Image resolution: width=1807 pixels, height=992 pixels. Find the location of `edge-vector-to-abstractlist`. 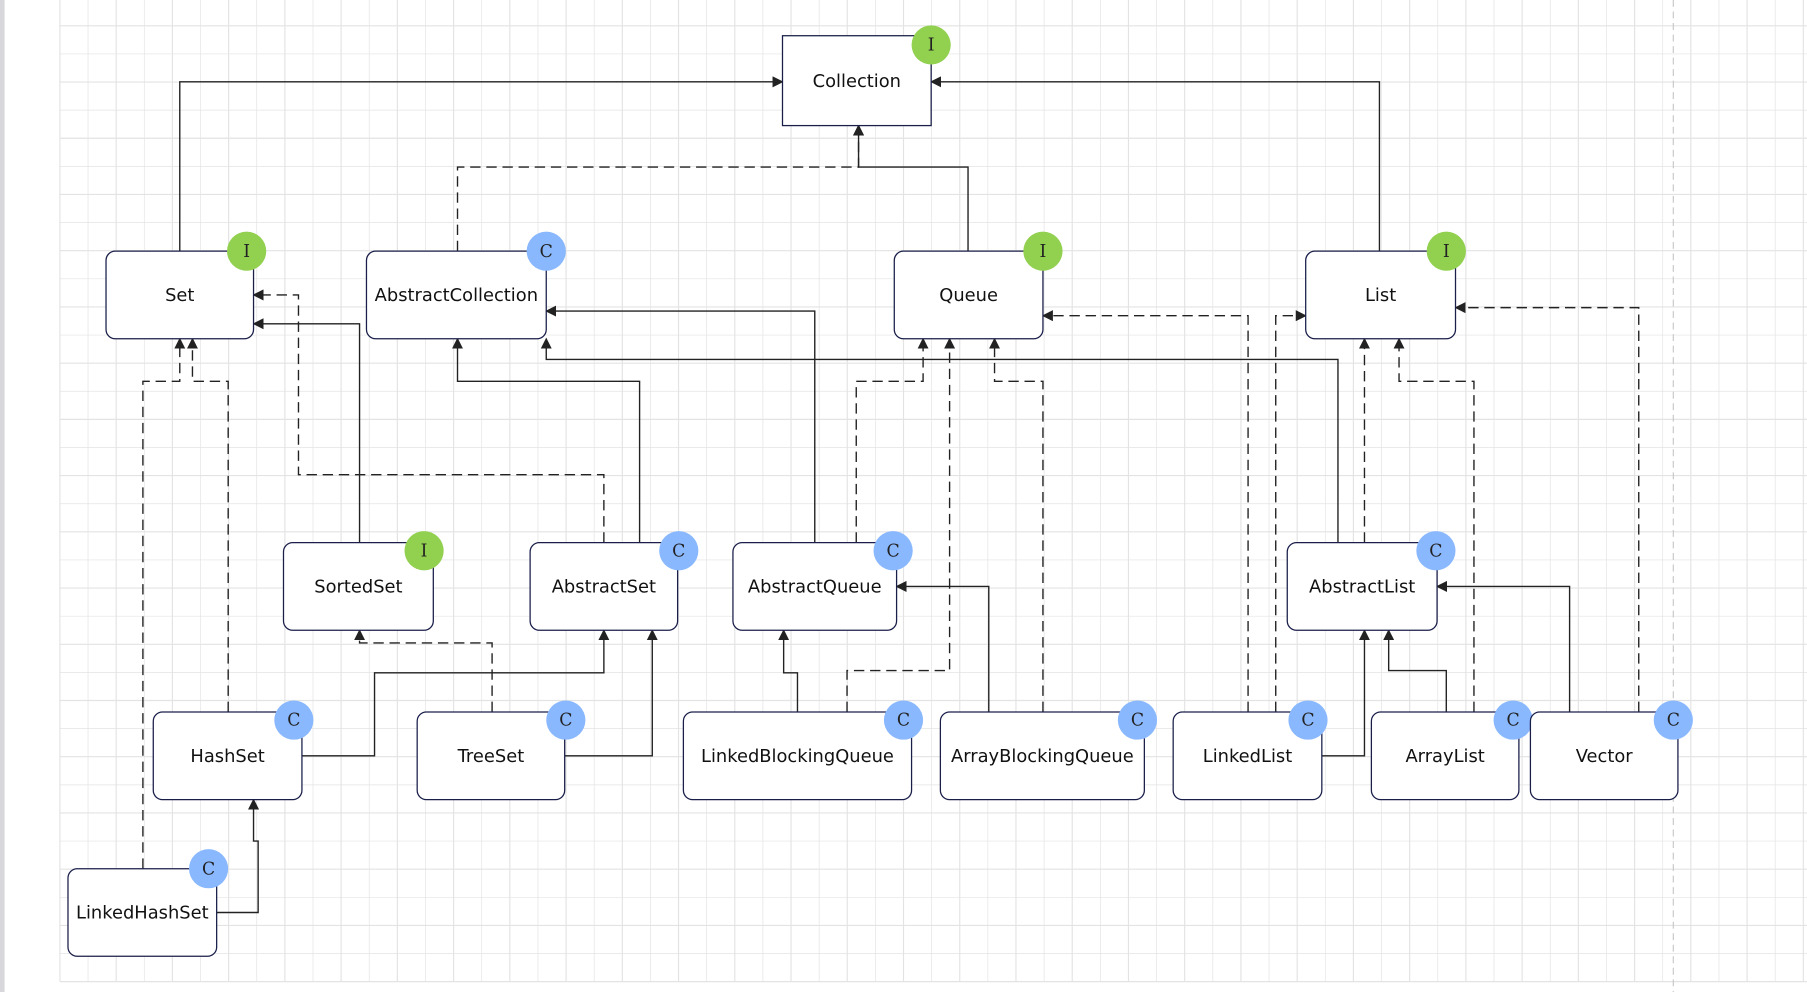

edge-vector-to-abstractlist is located at coordinates (1503, 646).